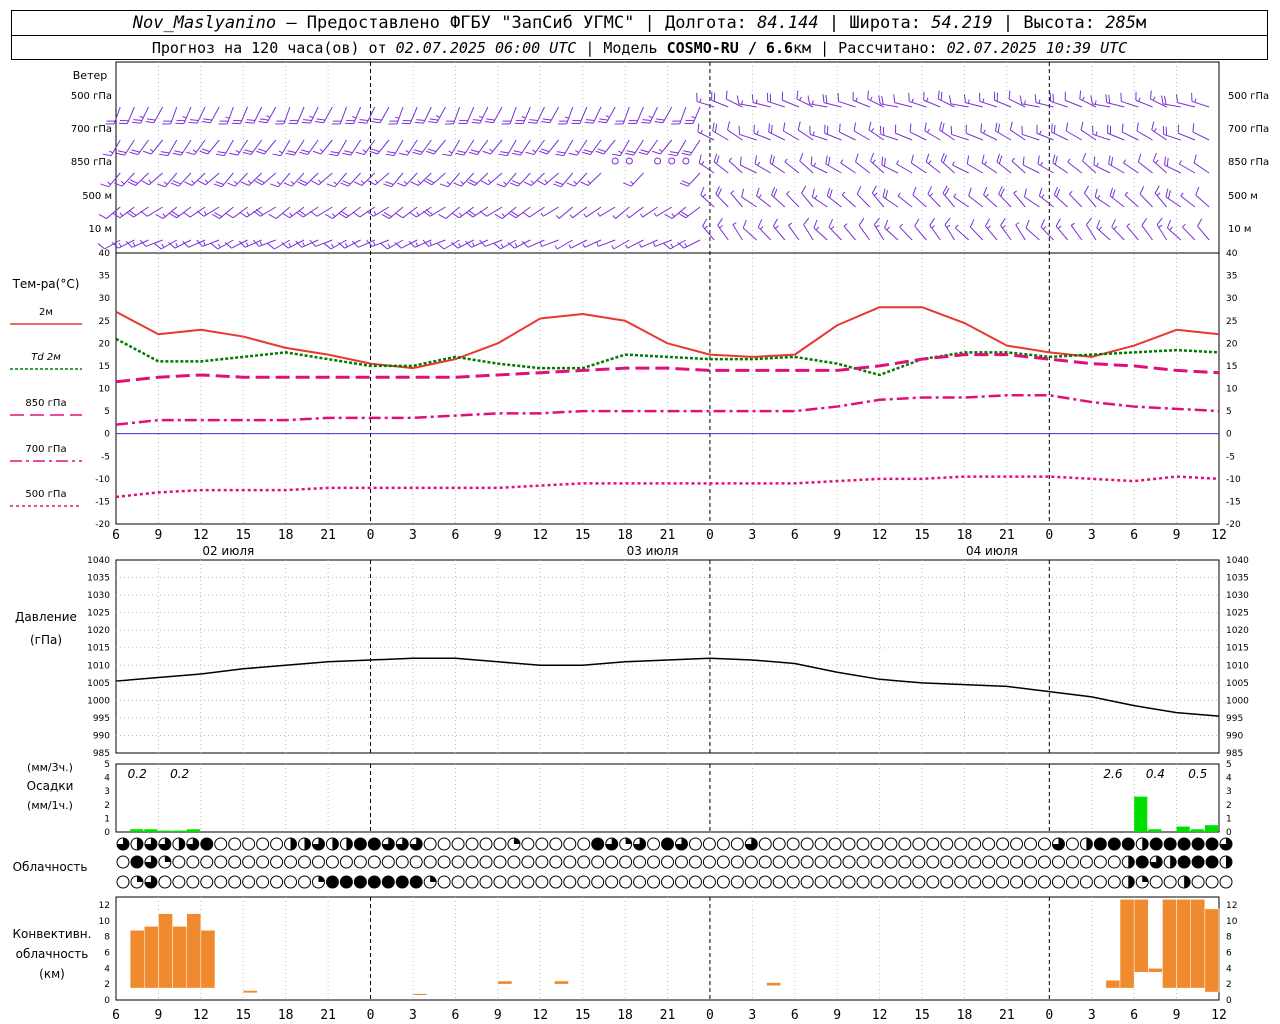 The image size is (1280, 1024). What do you see at coordinates (98, 631) in the screenshot?
I see `pressure-tick-left: 1020` at bounding box center [98, 631].